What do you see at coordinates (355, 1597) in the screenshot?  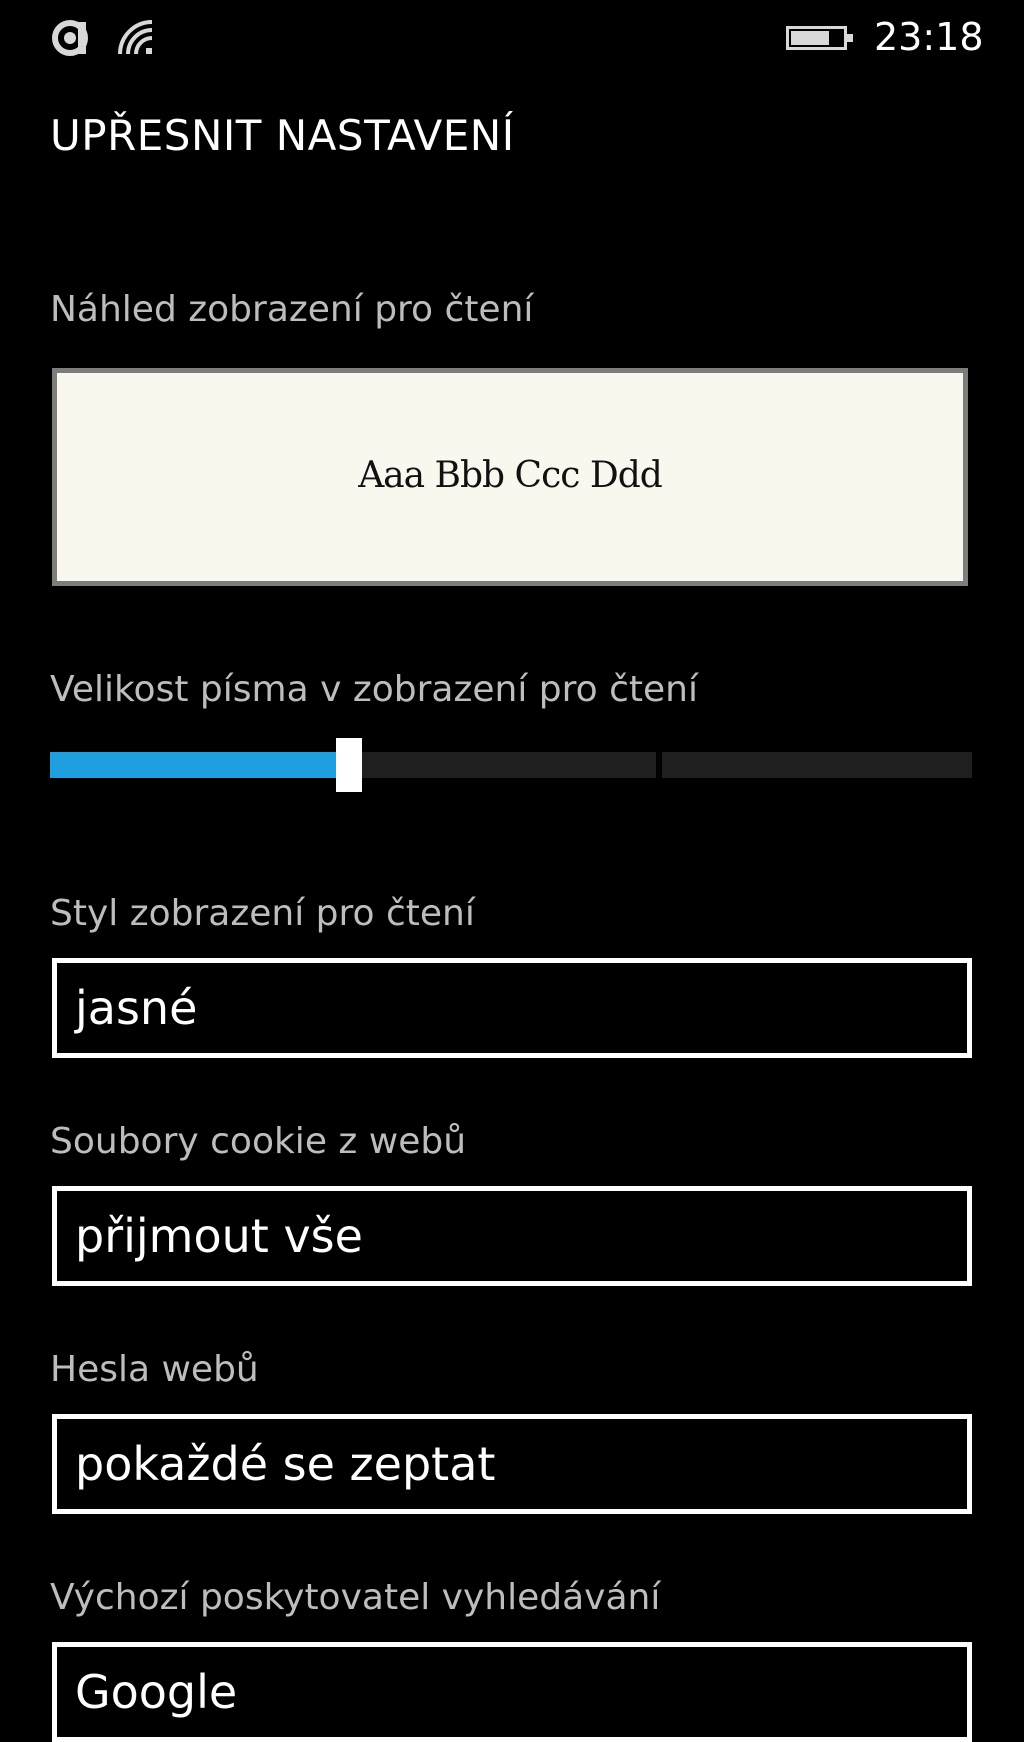 I see `search-provider-label: Výchozí poskytovatel vyhledávání` at bounding box center [355, 1597].